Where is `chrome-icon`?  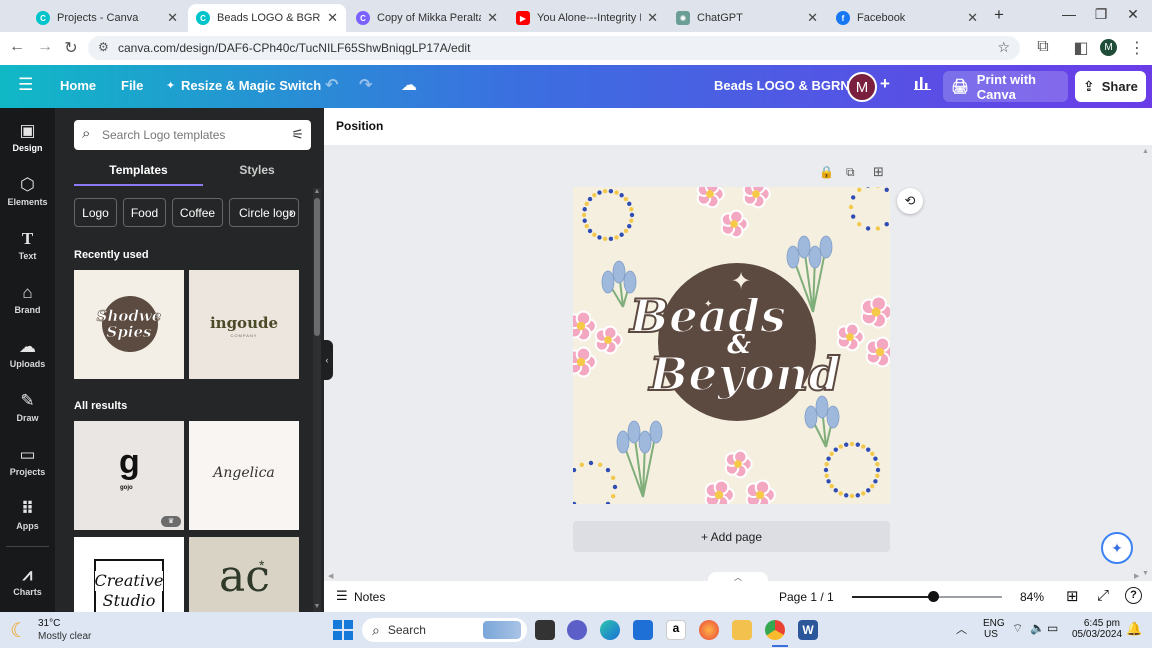
chrome-icon is located at coordinates (775, 630).